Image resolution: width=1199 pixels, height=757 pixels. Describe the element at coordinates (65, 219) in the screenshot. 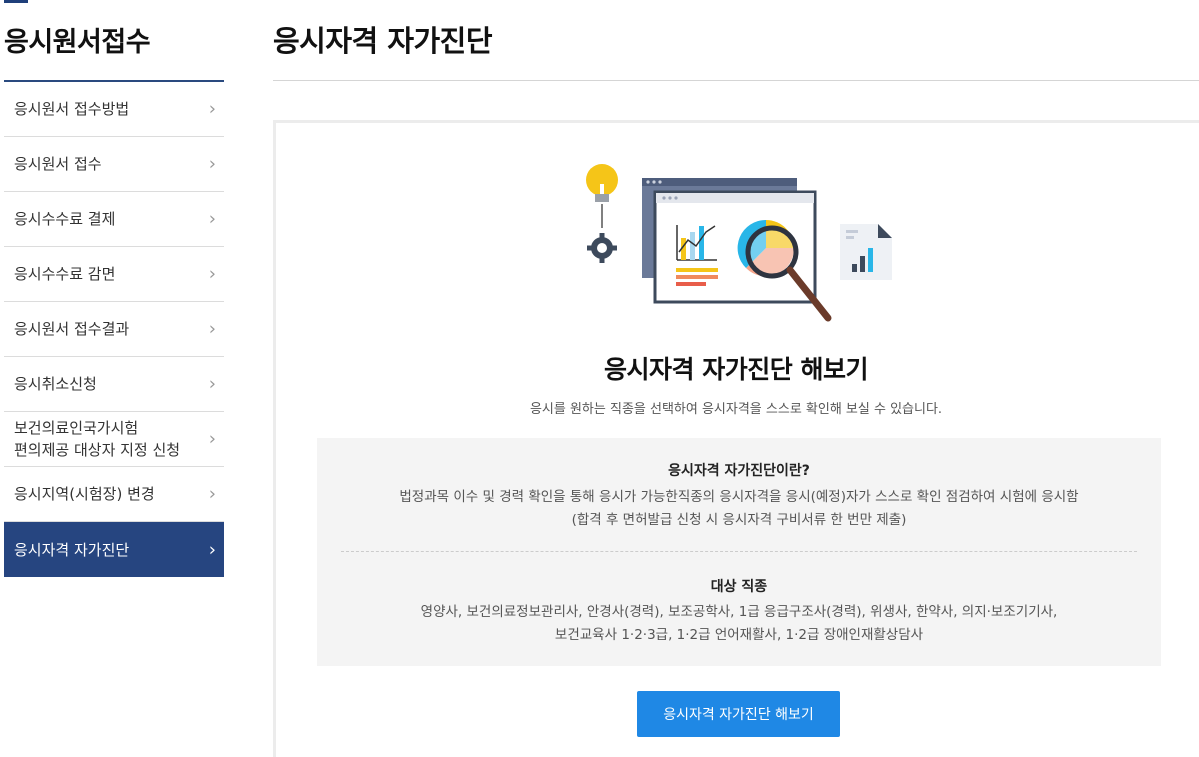

I see `sidebar-item-label: 응시수수료 결제` at that location.